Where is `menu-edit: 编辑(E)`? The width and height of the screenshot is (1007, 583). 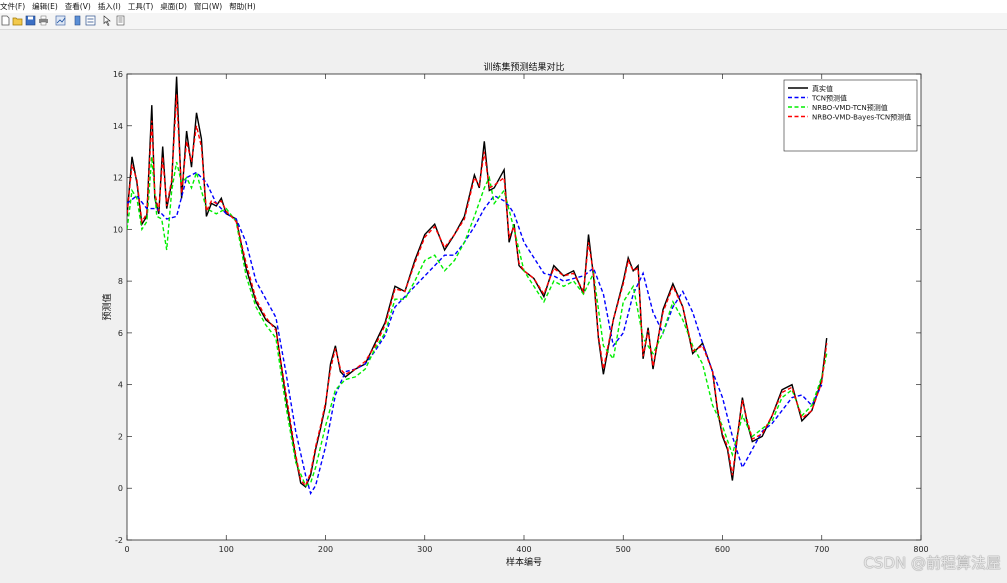 menu-edit: 编辑(E) is located at coordinates (45, 6).